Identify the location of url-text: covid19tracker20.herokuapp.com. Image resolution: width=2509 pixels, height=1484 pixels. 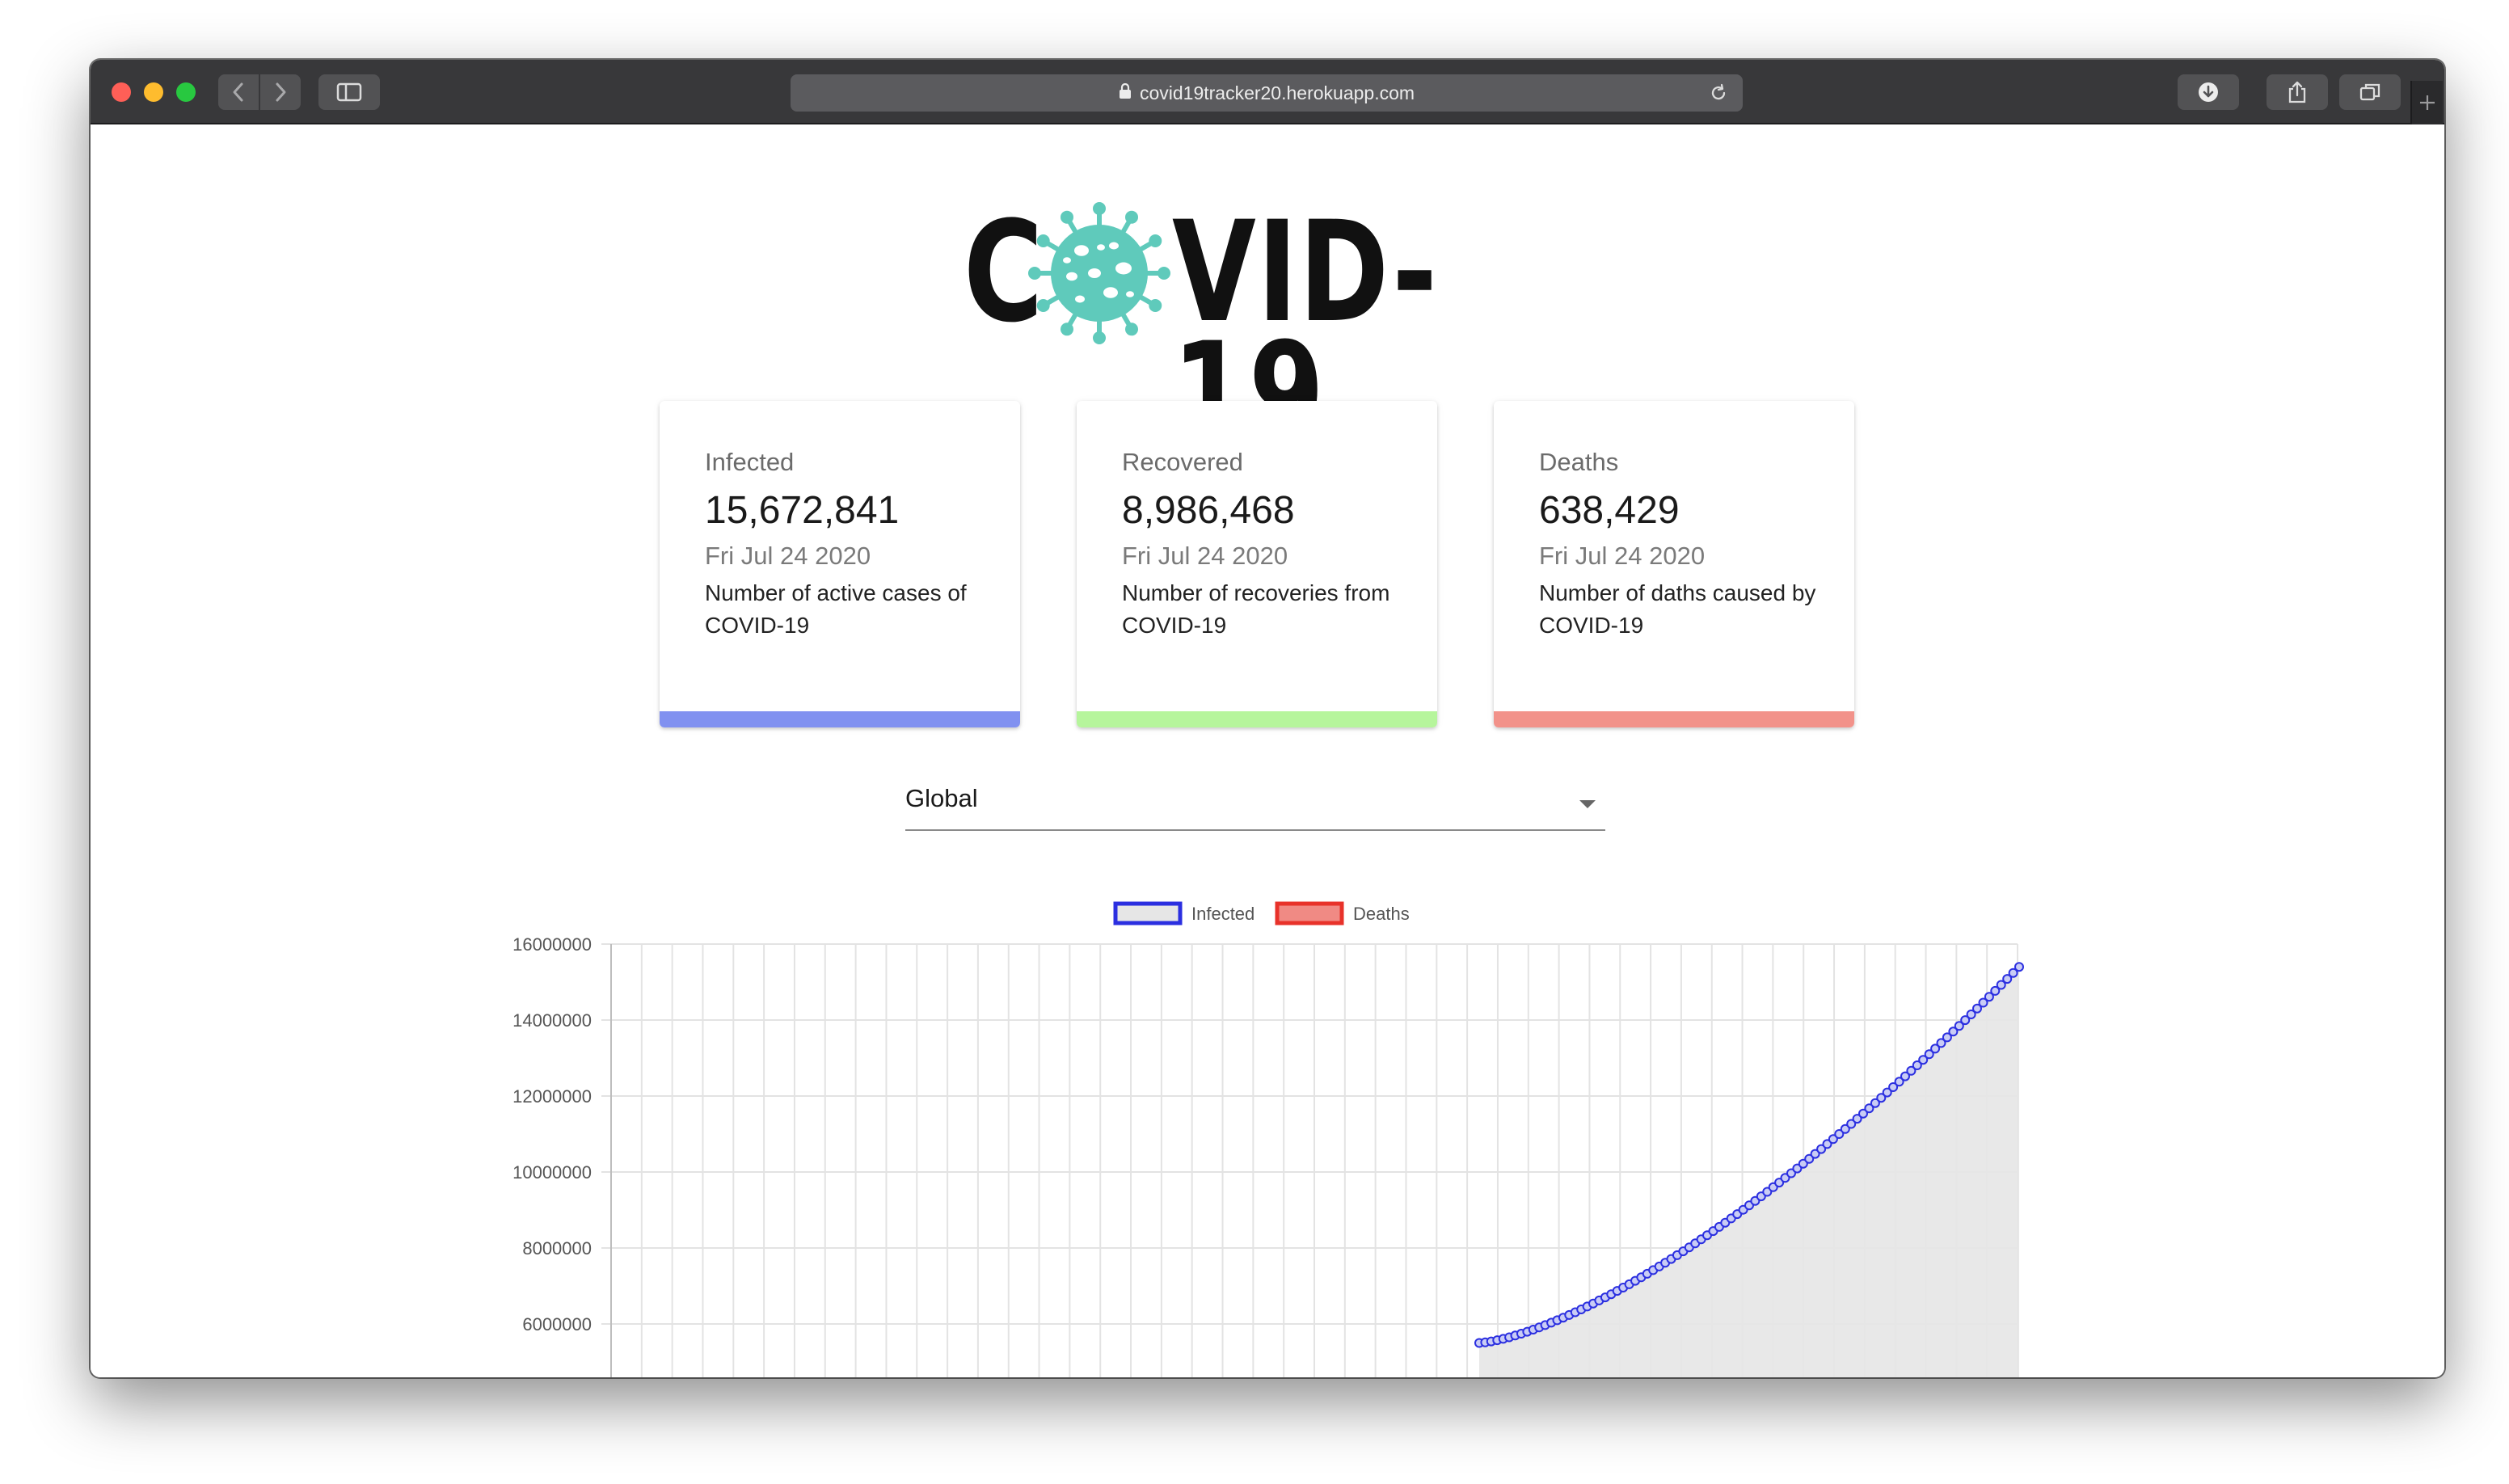
(1277, 92).